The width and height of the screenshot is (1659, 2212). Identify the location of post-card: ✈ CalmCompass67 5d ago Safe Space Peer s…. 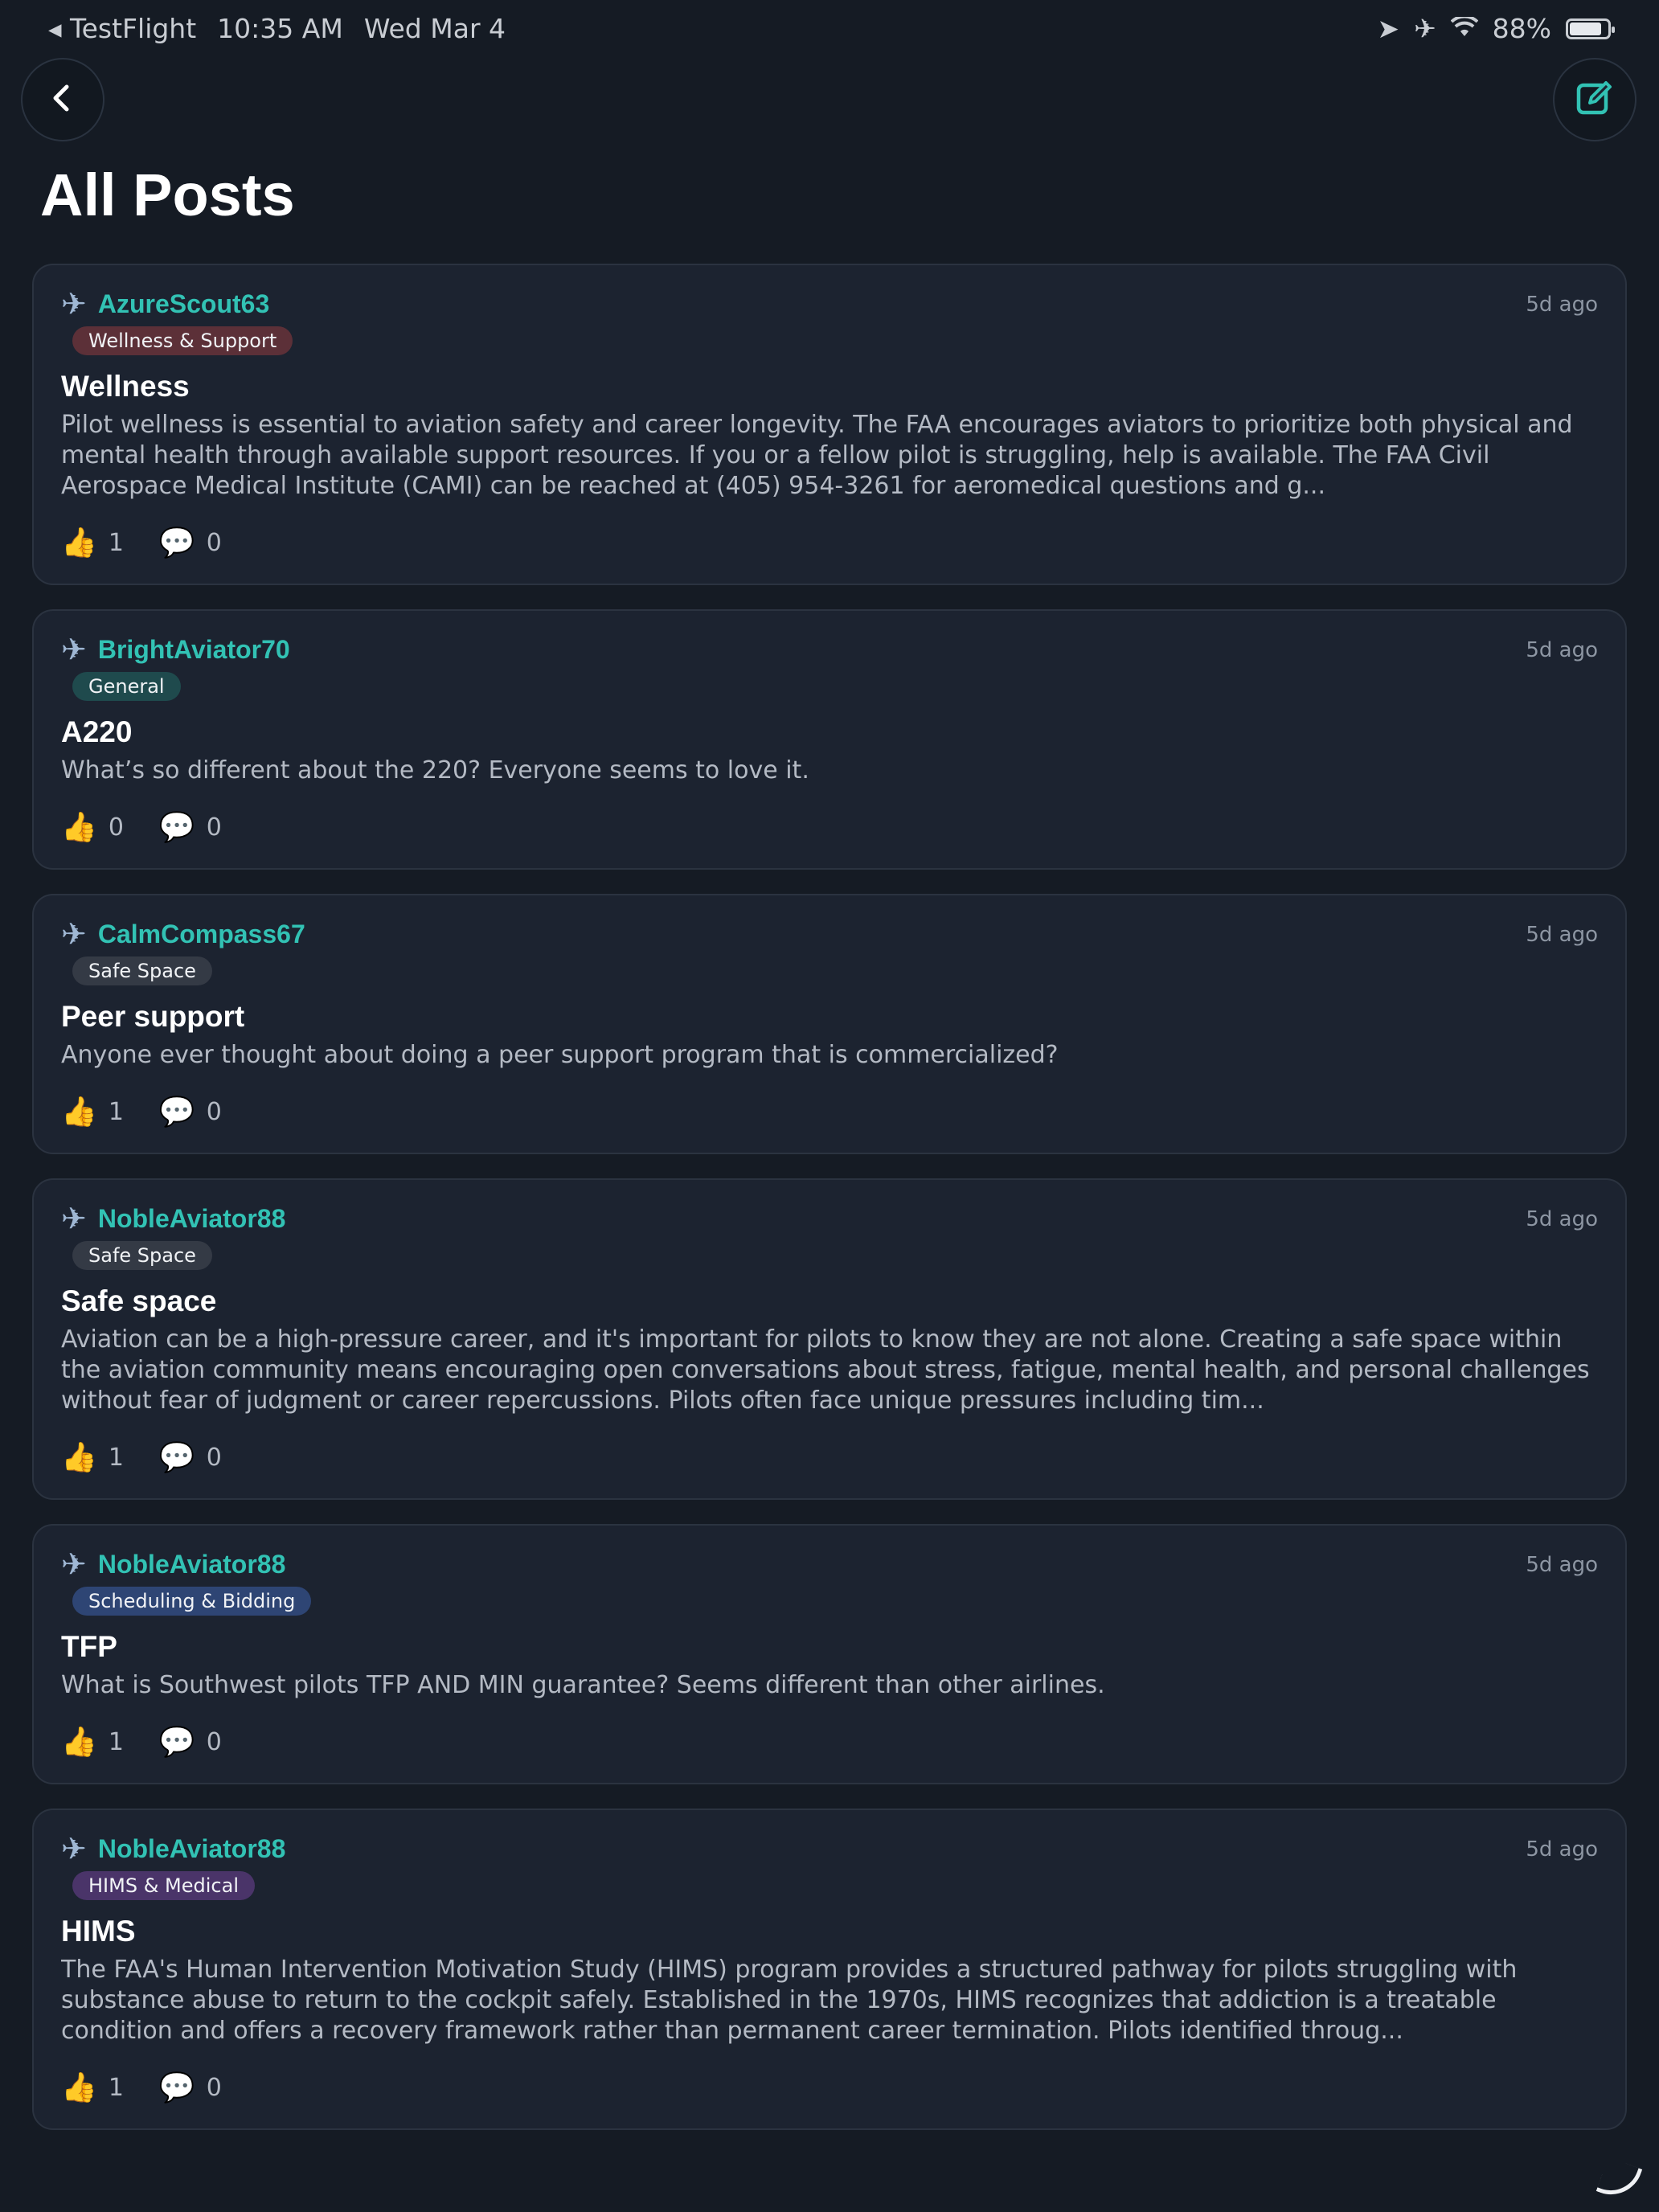
(829, 1024).